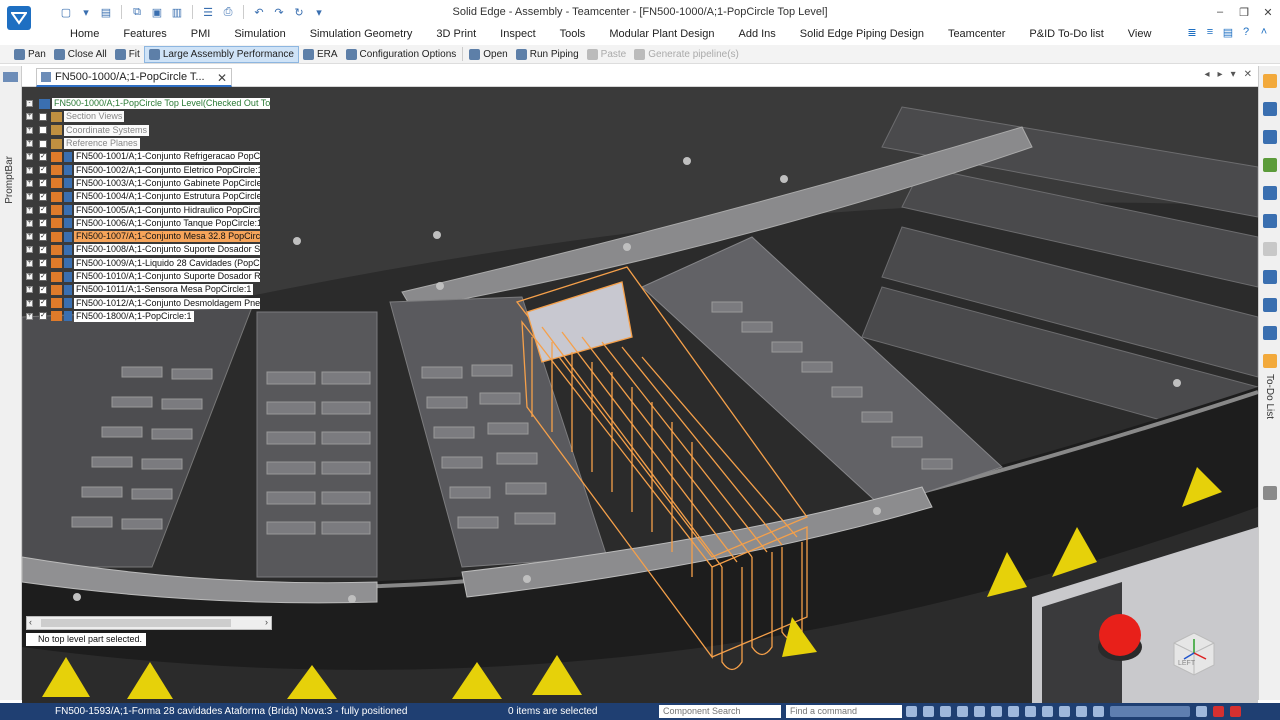 The height and width of the screenshot is (720, 1280). I want to click on layout-alt-icon: ≡, so click(1210, 32).